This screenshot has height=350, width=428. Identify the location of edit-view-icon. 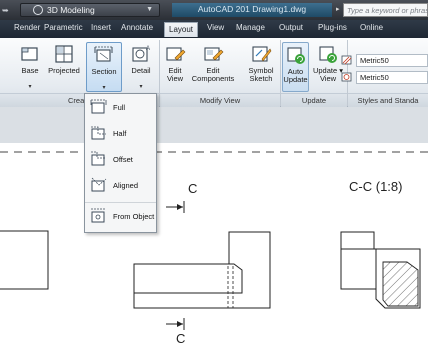
(176, 54).